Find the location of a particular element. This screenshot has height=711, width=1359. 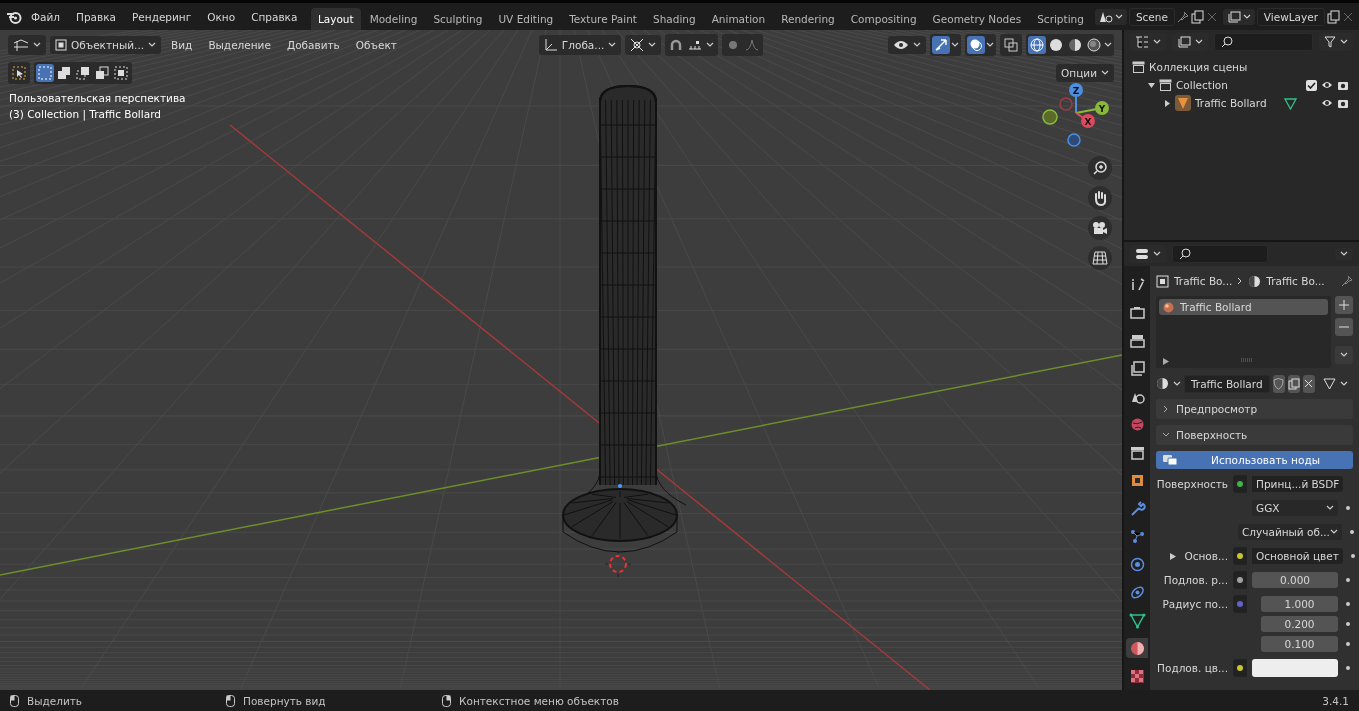

number-field: 0.200 is located at coordinates (1299, 624).